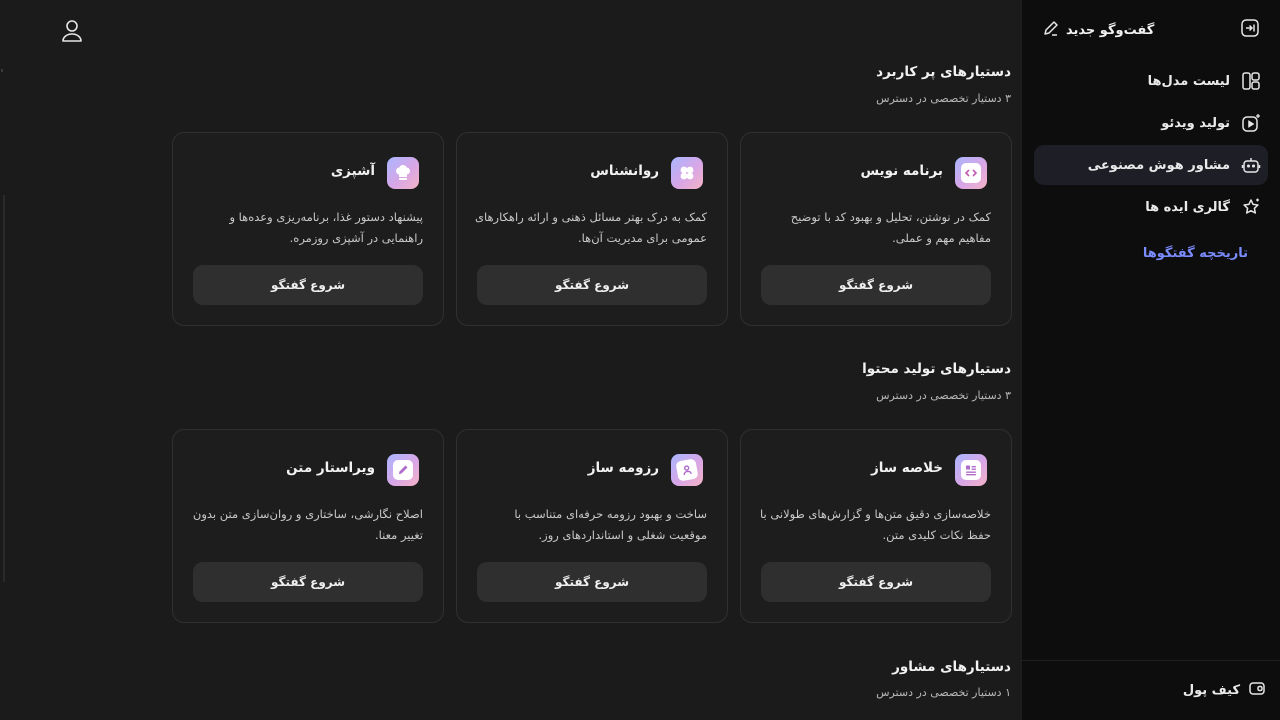  Describe the element at coordinates (906, 468) in the screenshot. I see `card-title: خلاصه ساز` at that location.